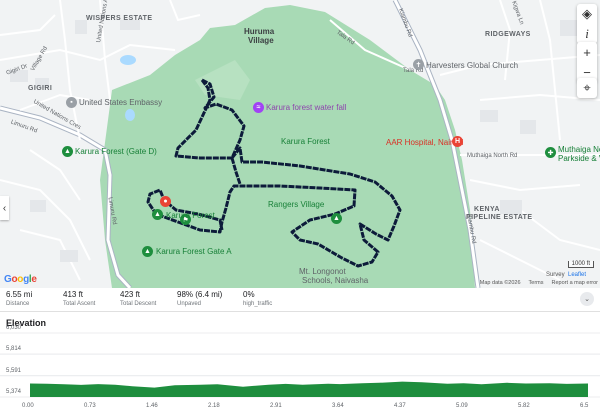 The height and width of the screenshot is (415, 600). I want to click on map-data-label: Map data ©2026, so click(500, 283).